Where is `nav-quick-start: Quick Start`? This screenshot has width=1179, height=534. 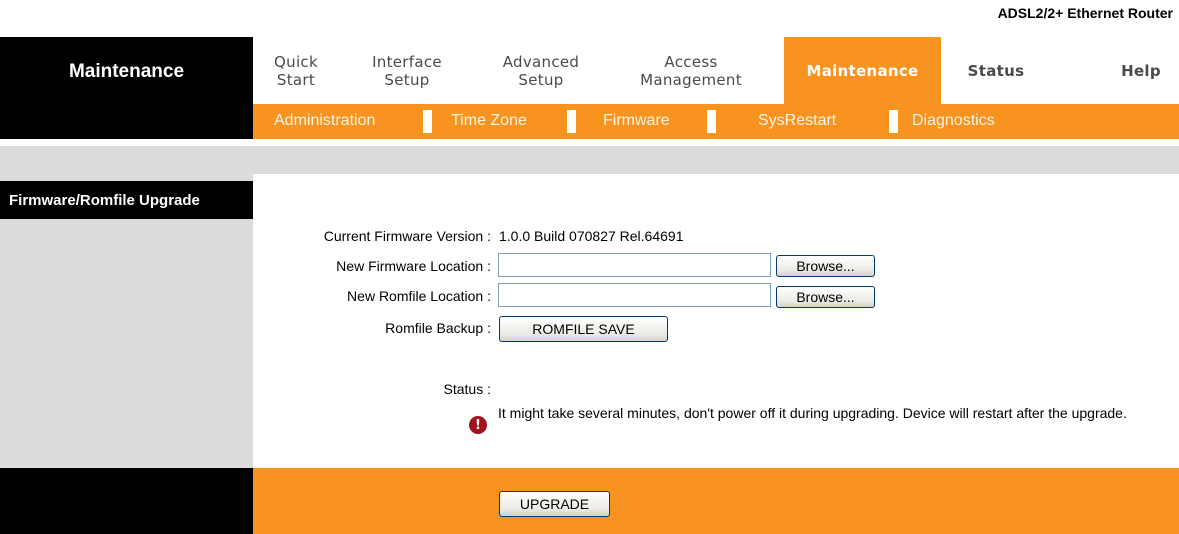
nav-quick-start: Quick Start is located at coordinates (296, 70).